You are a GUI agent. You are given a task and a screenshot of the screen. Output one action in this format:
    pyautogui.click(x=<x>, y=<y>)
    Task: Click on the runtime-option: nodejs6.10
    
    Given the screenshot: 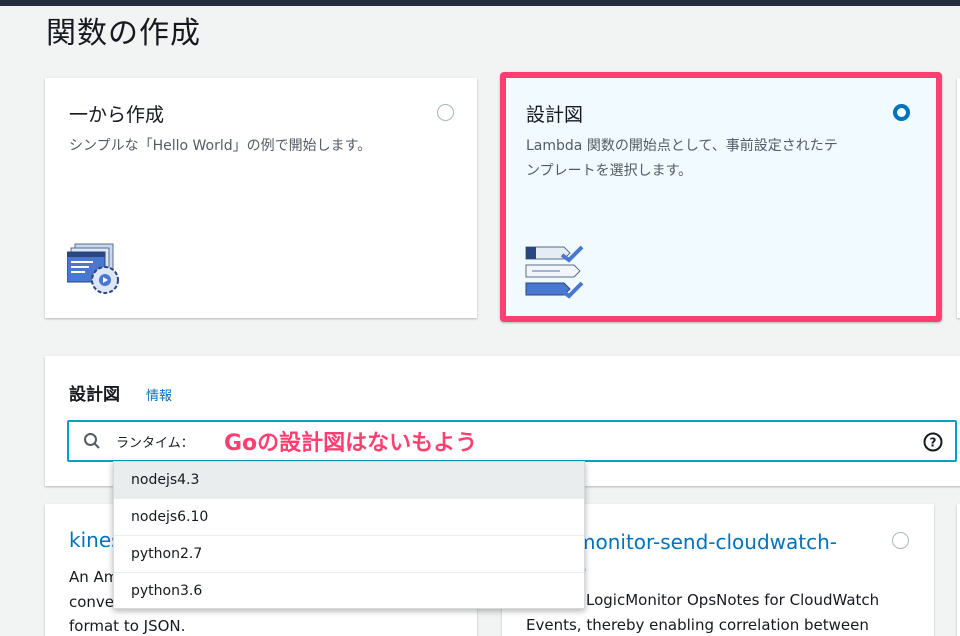 What is the action you would take?
    pyautogui.click(x=349, y=517)
    